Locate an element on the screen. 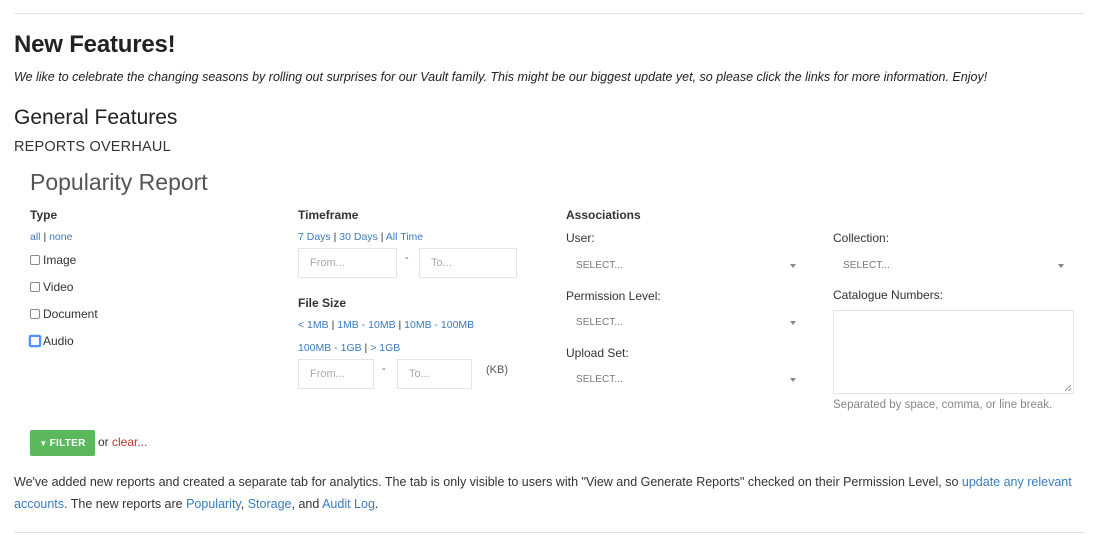 This screenshot has width=1096, height=540. section-title: General Features is located at coordinates (96, 117).